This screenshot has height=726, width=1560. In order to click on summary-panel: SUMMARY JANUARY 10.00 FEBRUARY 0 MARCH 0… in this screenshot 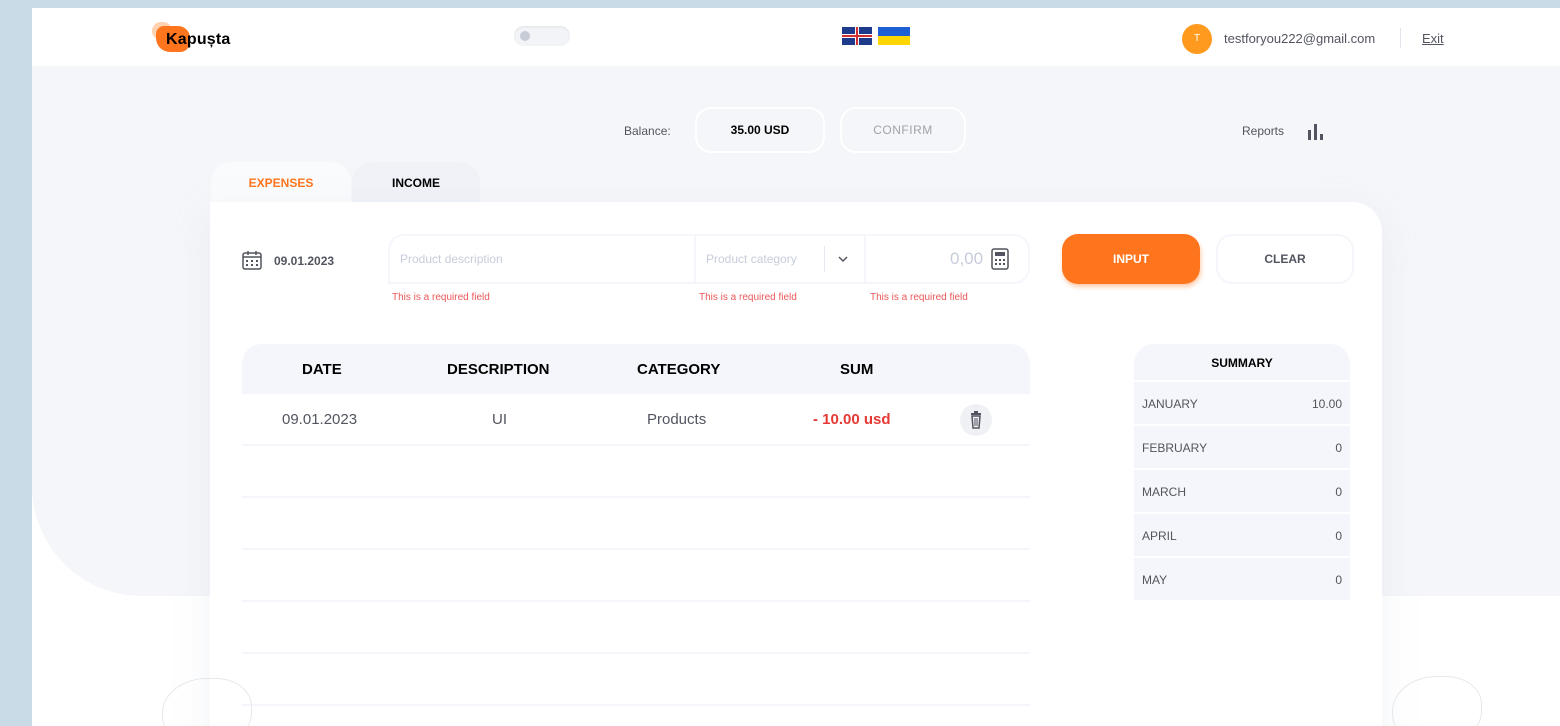, I will do `click(1242, 473)`.